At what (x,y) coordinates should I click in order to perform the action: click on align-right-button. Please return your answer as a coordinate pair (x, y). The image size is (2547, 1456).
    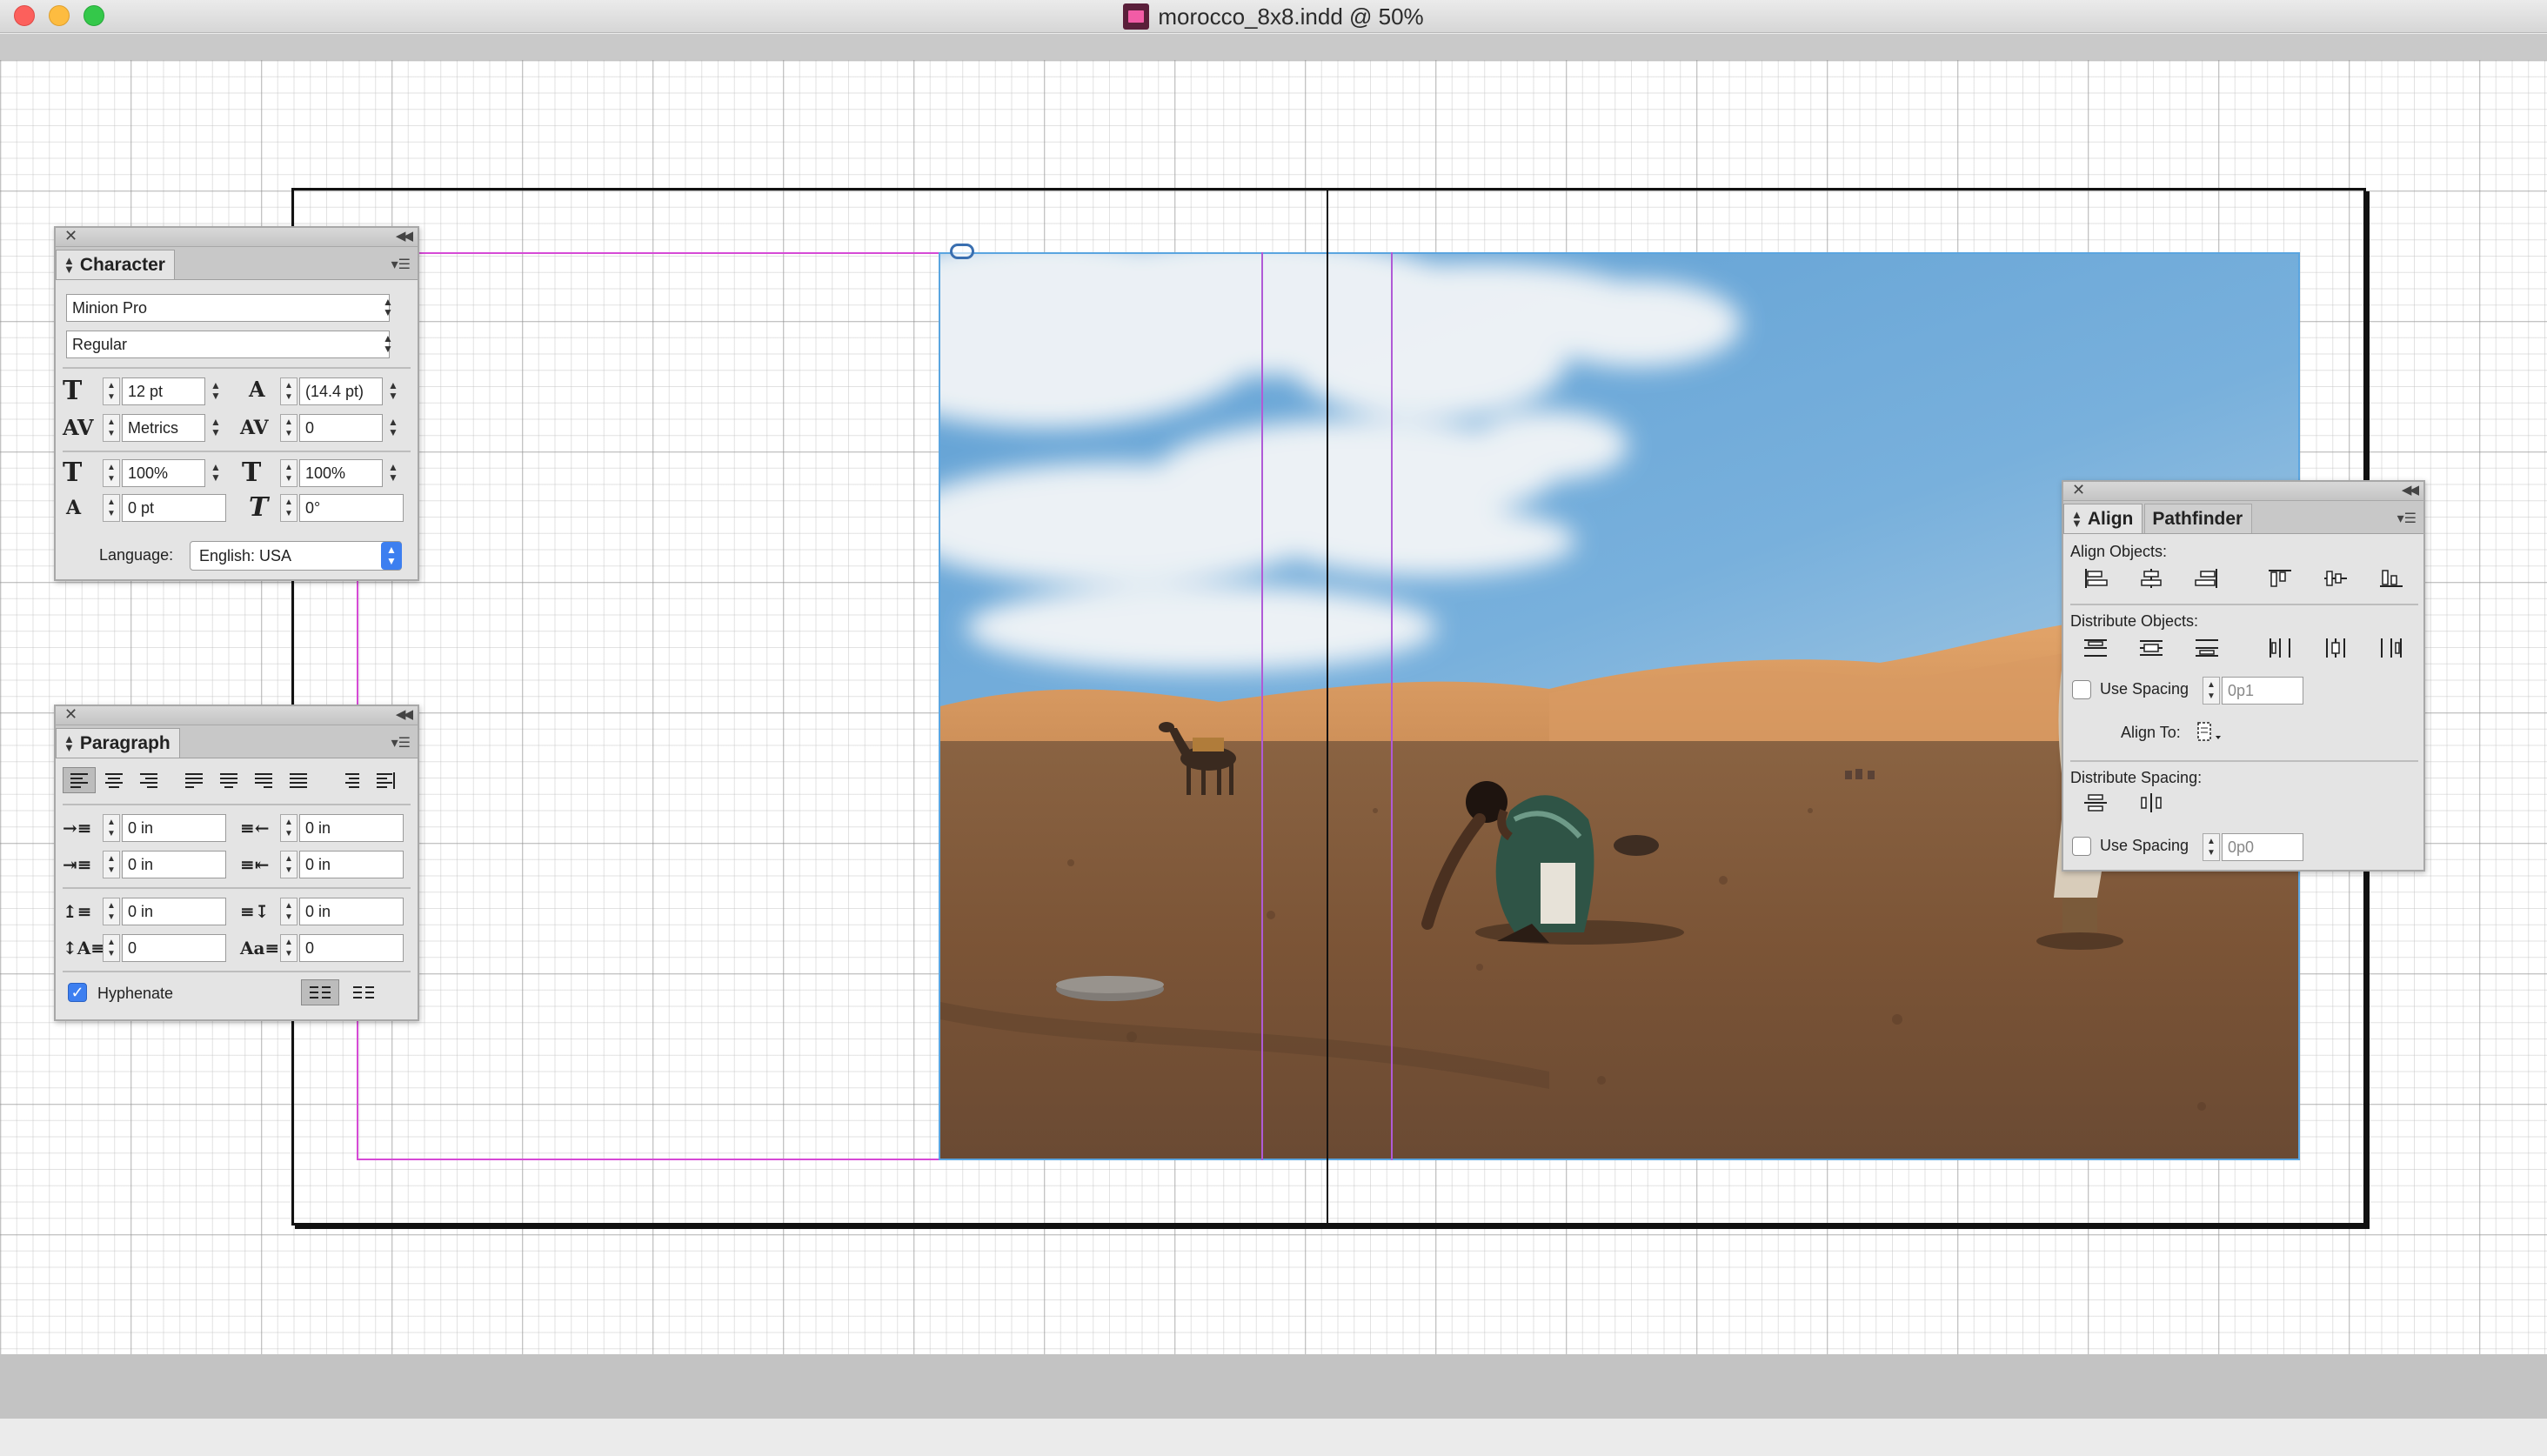
    Looking at the image, I should click on (148, 780).